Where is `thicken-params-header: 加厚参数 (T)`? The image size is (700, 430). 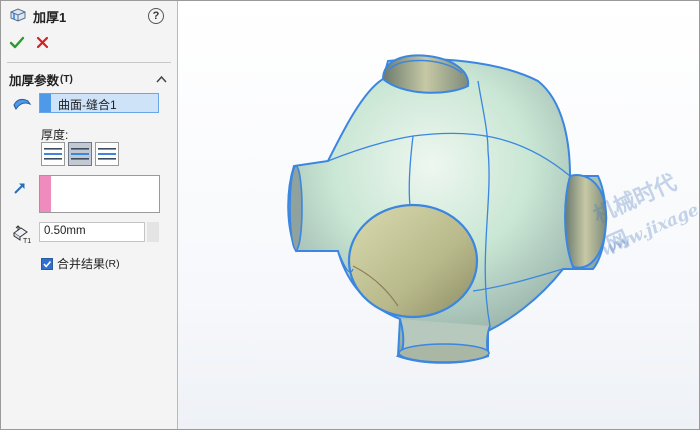 thicken-params-header: 加厚参数 (T) is located at coordinates (41, 79).